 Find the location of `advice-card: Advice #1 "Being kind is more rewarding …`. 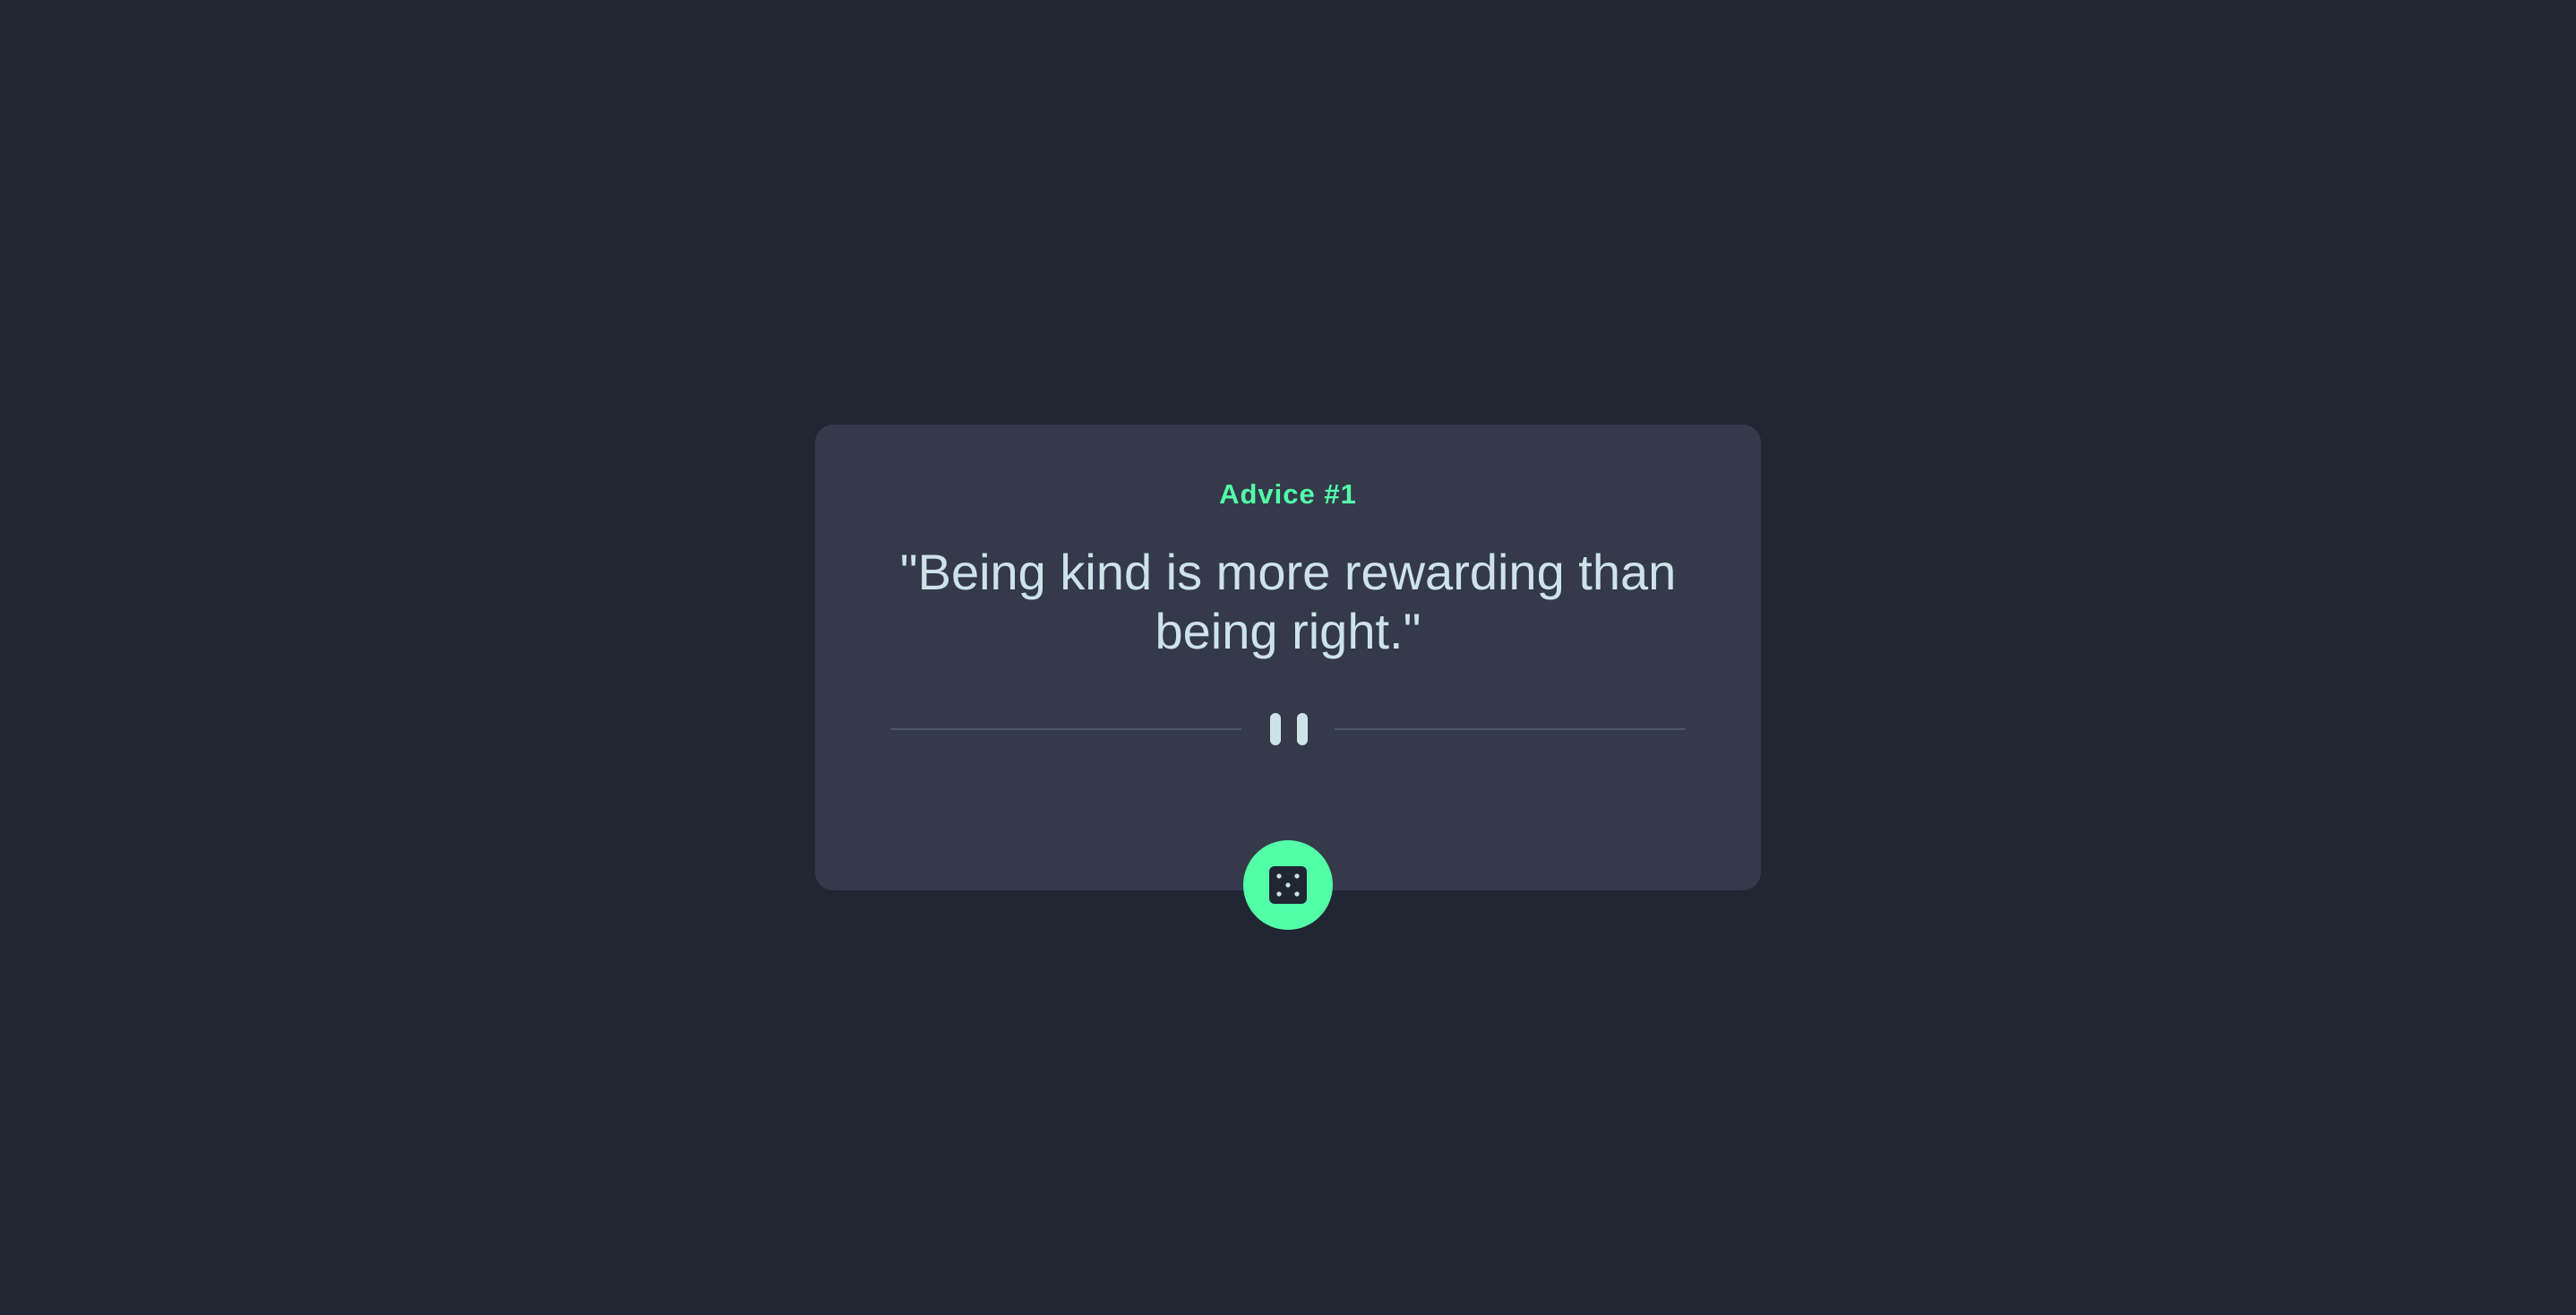

advice-card: Advice #1 "Being kind is more rewarding … is located at coordinates (1288, 657).